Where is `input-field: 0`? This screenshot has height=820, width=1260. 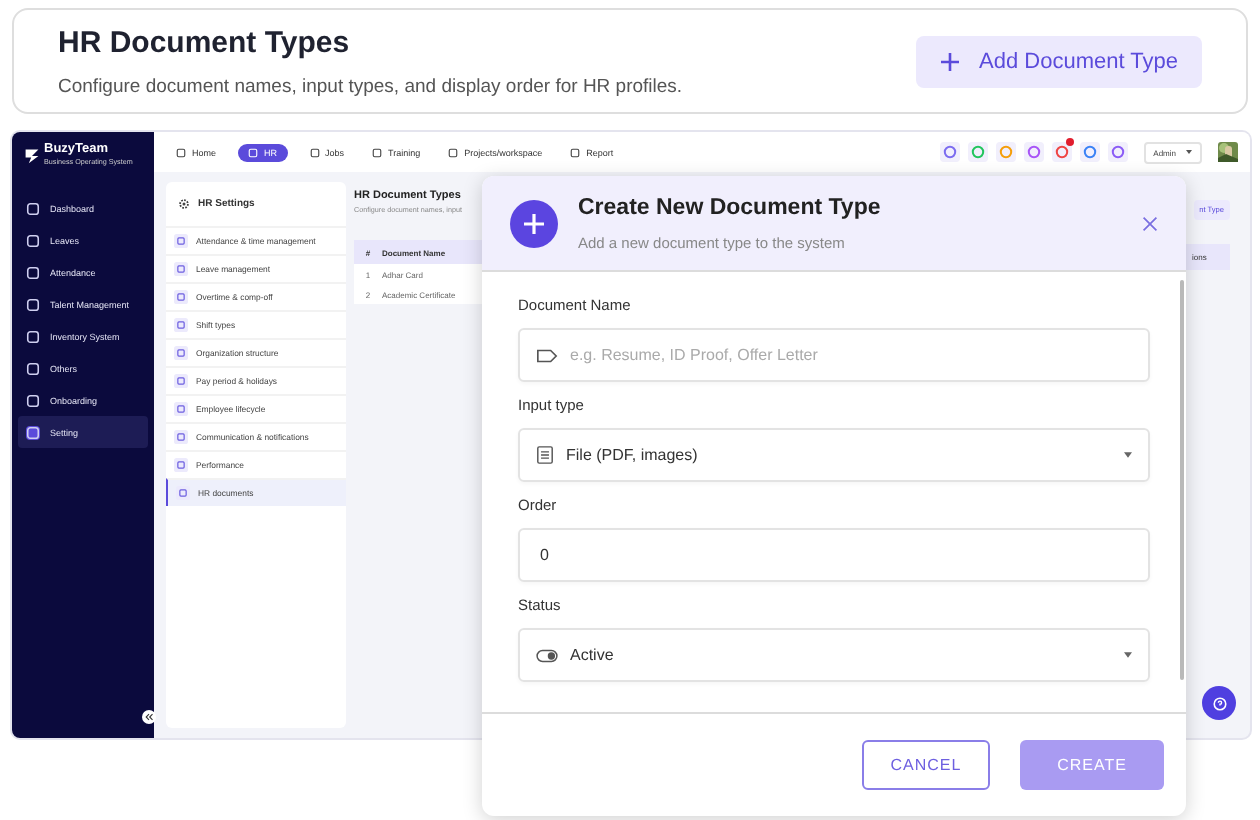
input-field: 0 is located at coordinates (834, 555).